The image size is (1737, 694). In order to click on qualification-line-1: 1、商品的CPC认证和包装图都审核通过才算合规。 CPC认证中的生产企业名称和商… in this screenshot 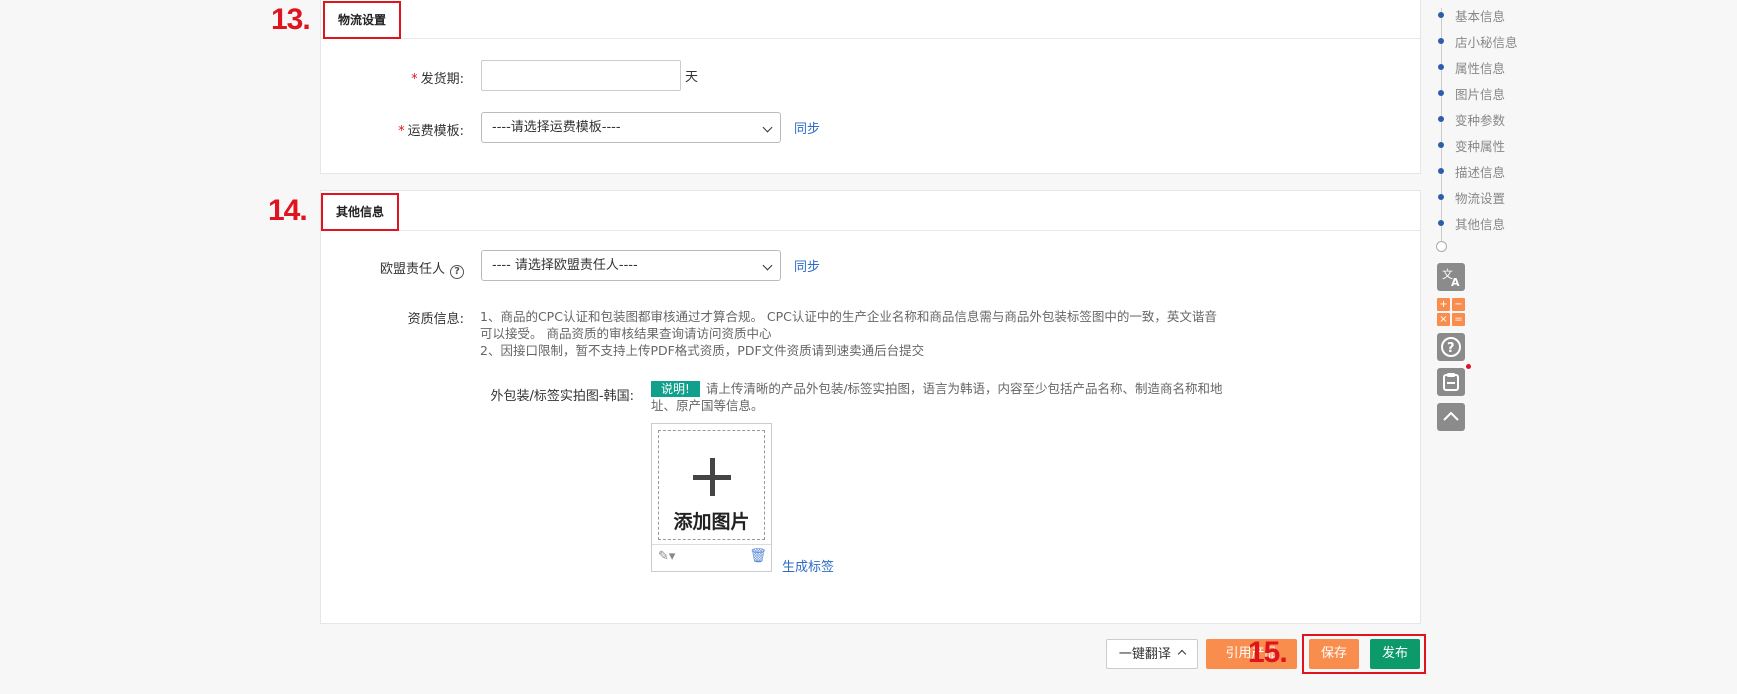, I will do `click(848, 316)`.